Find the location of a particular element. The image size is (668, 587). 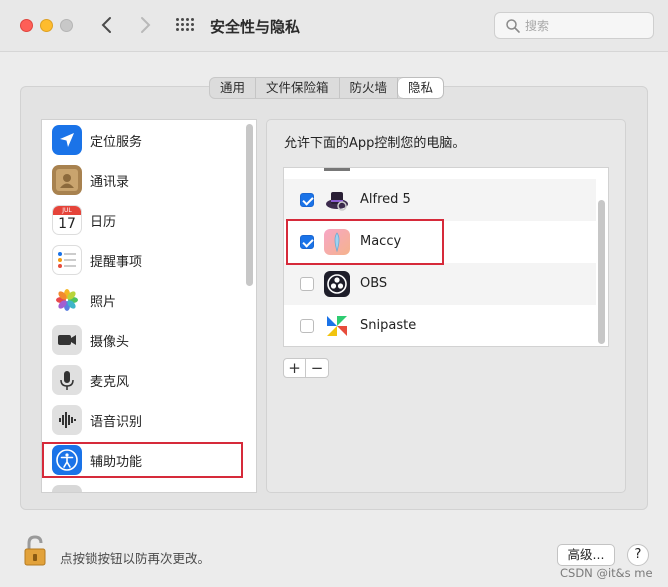

help-button: ? is located at coordinates (638, 555).